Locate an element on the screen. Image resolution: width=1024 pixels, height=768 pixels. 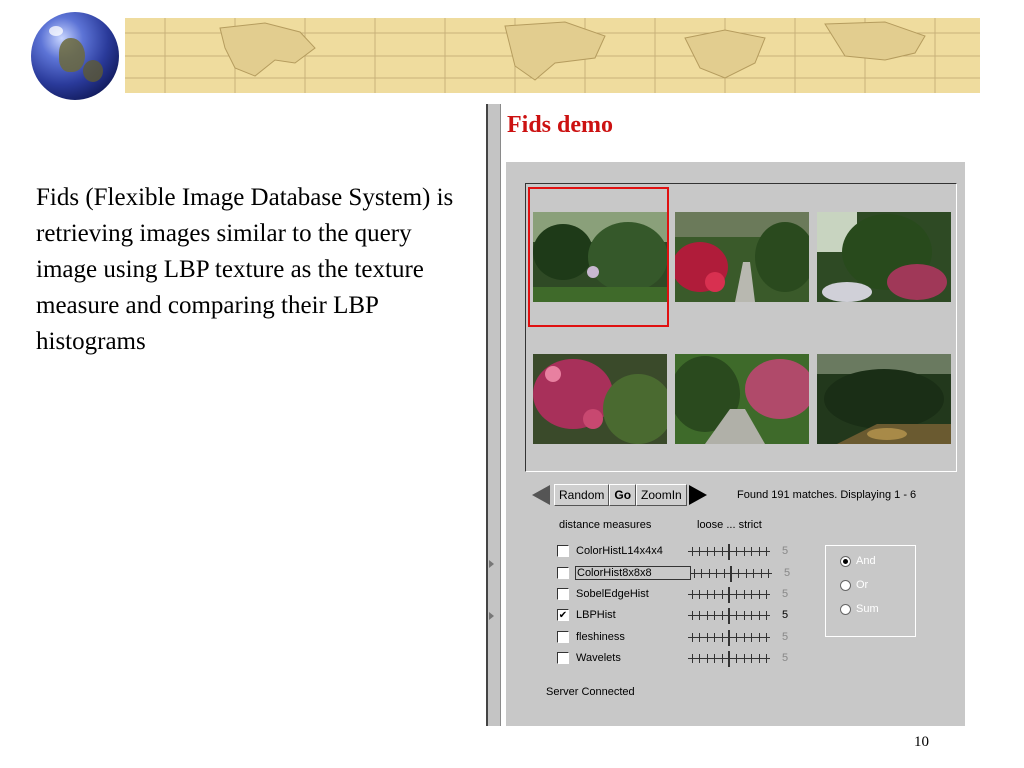
zoomin-button: ZoomIn is located at coordinates (661, 495).